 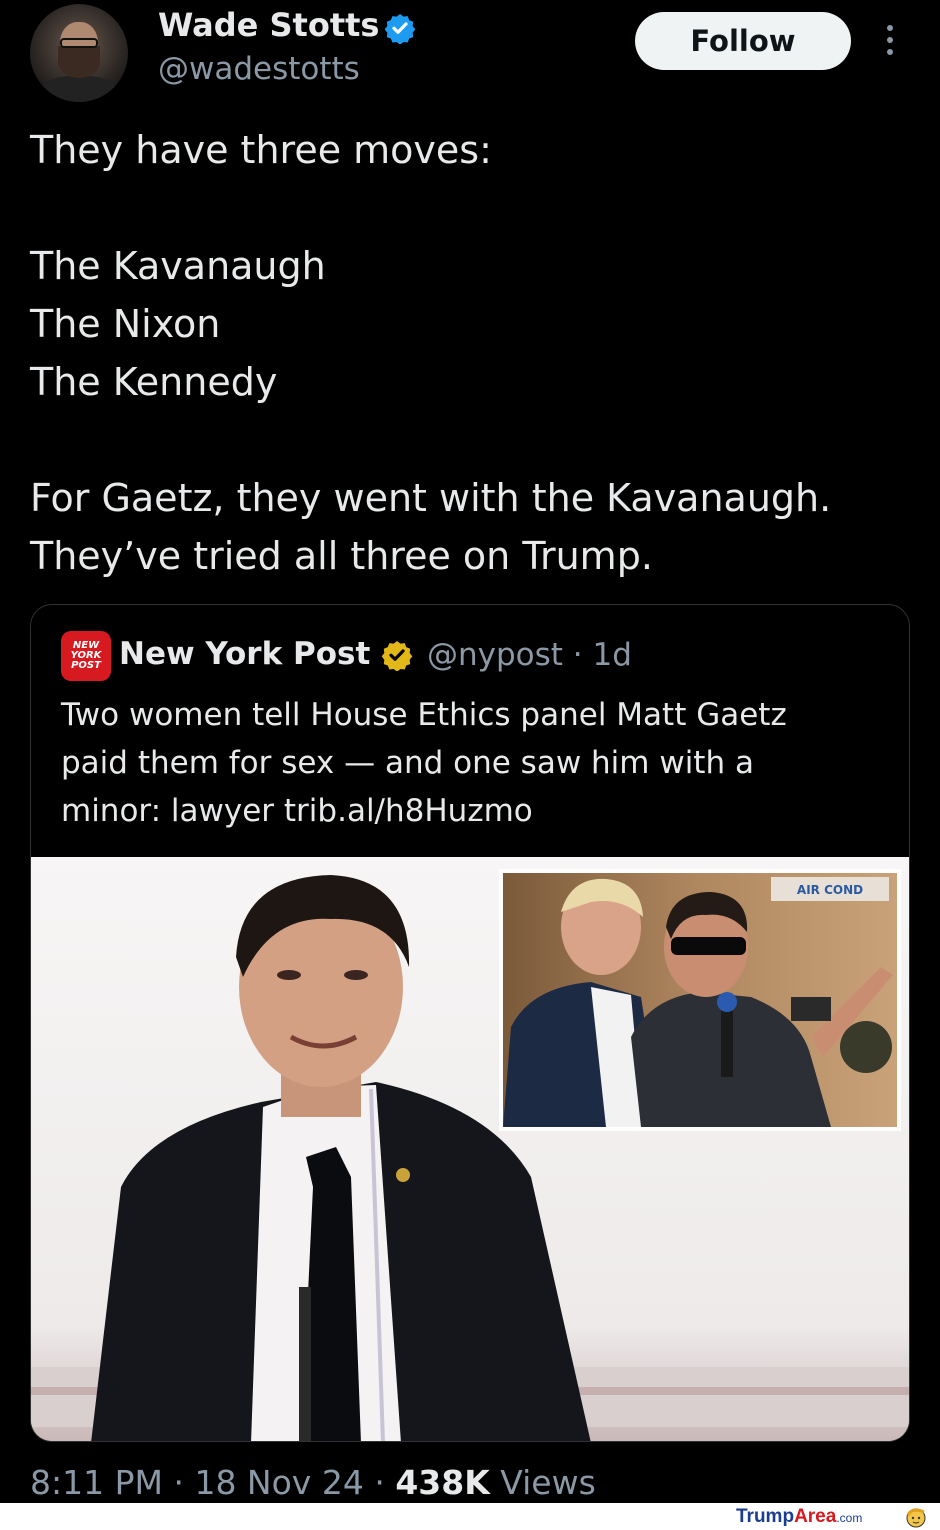 I want to click on inset-sign-text: AIR COND, so click(x=830, y=890).